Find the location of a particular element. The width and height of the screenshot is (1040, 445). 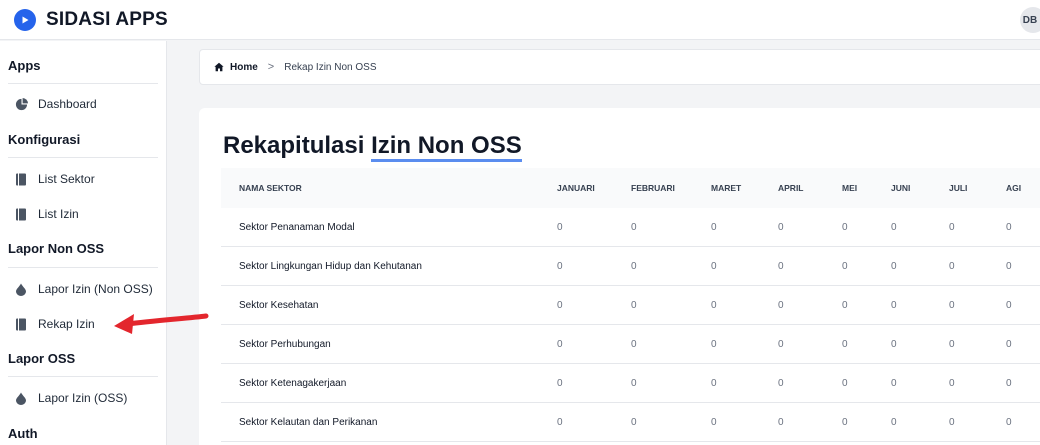

breadcrumb: Home > Rekap Izin Non OSS is located at coordinates (619, 67).